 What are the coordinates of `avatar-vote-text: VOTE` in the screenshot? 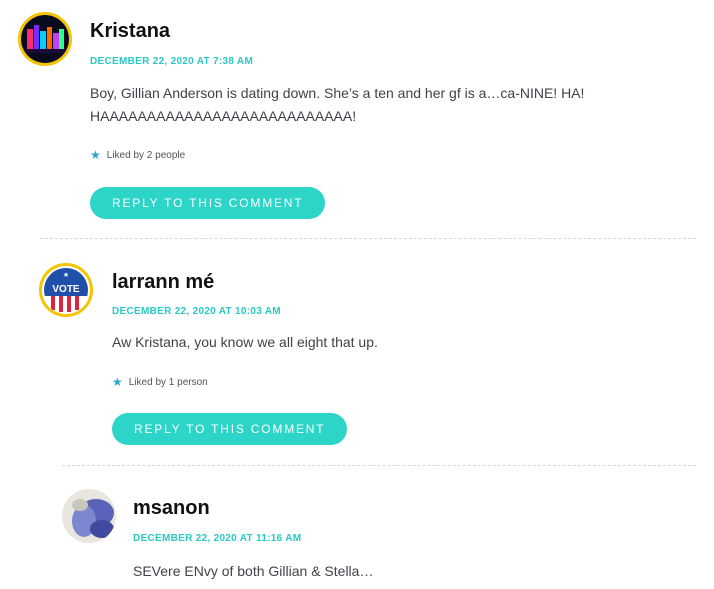 It's located at (66, 289).